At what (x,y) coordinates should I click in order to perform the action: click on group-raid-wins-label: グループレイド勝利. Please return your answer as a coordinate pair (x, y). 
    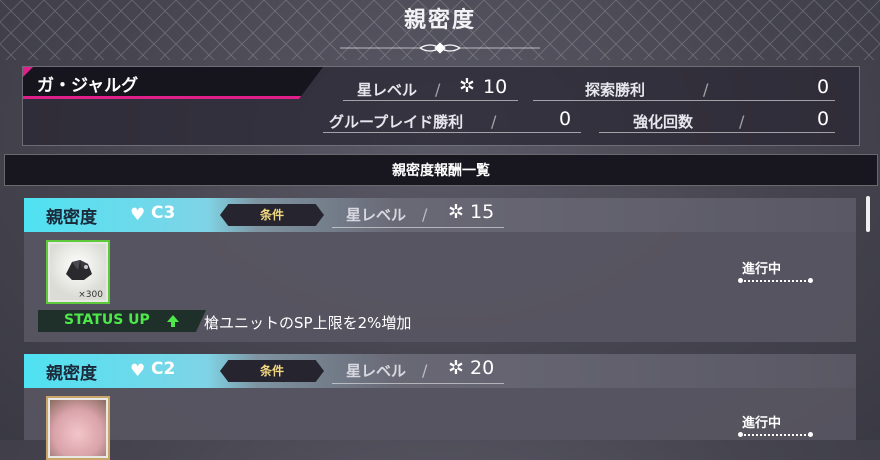
    Looking at the image, I should click on (396, 122).